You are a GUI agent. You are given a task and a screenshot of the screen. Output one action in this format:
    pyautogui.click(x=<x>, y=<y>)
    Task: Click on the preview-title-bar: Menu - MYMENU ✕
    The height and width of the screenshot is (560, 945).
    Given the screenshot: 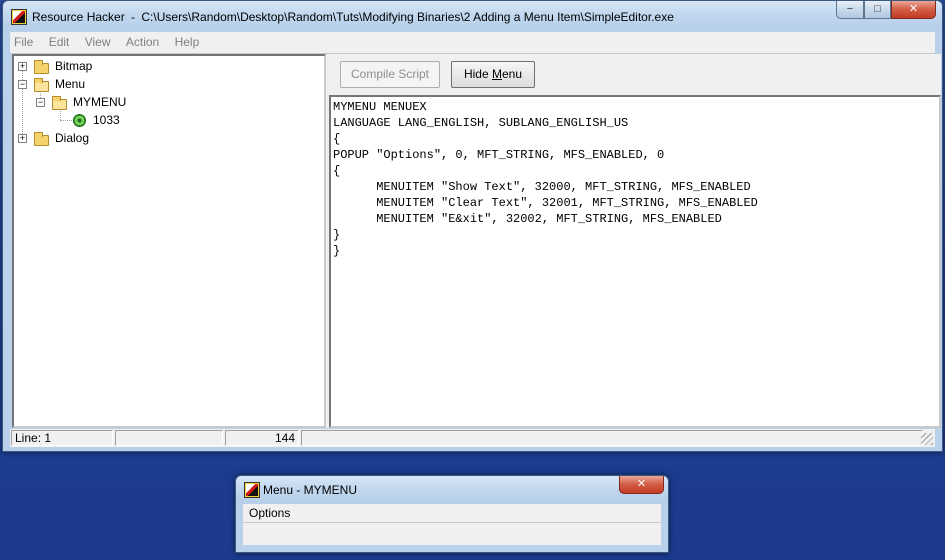 What is the action you would take?
    pyautogui.click(x=452, y=489)
    